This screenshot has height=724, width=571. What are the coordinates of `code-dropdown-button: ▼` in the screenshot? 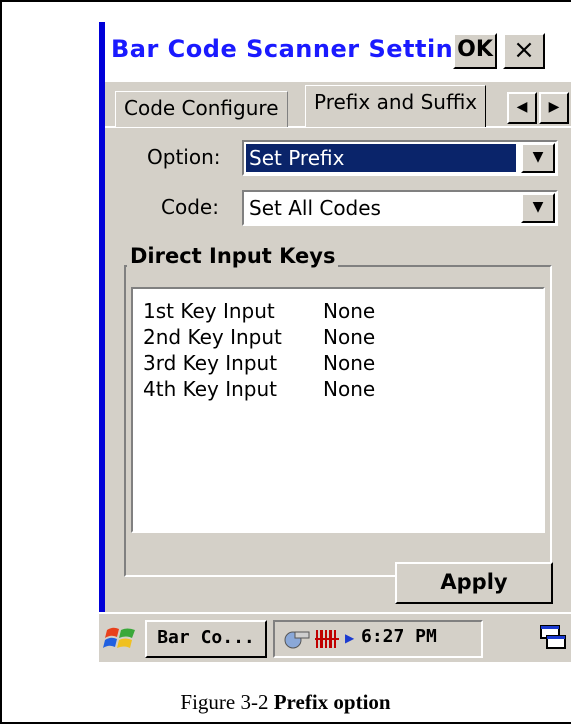 It's located at (538, 208).